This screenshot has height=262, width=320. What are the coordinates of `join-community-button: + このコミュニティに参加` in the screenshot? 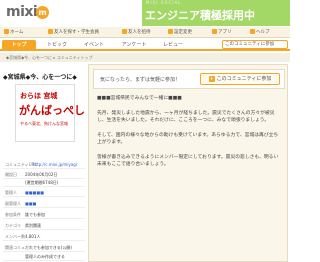 It's located at (240, 79).